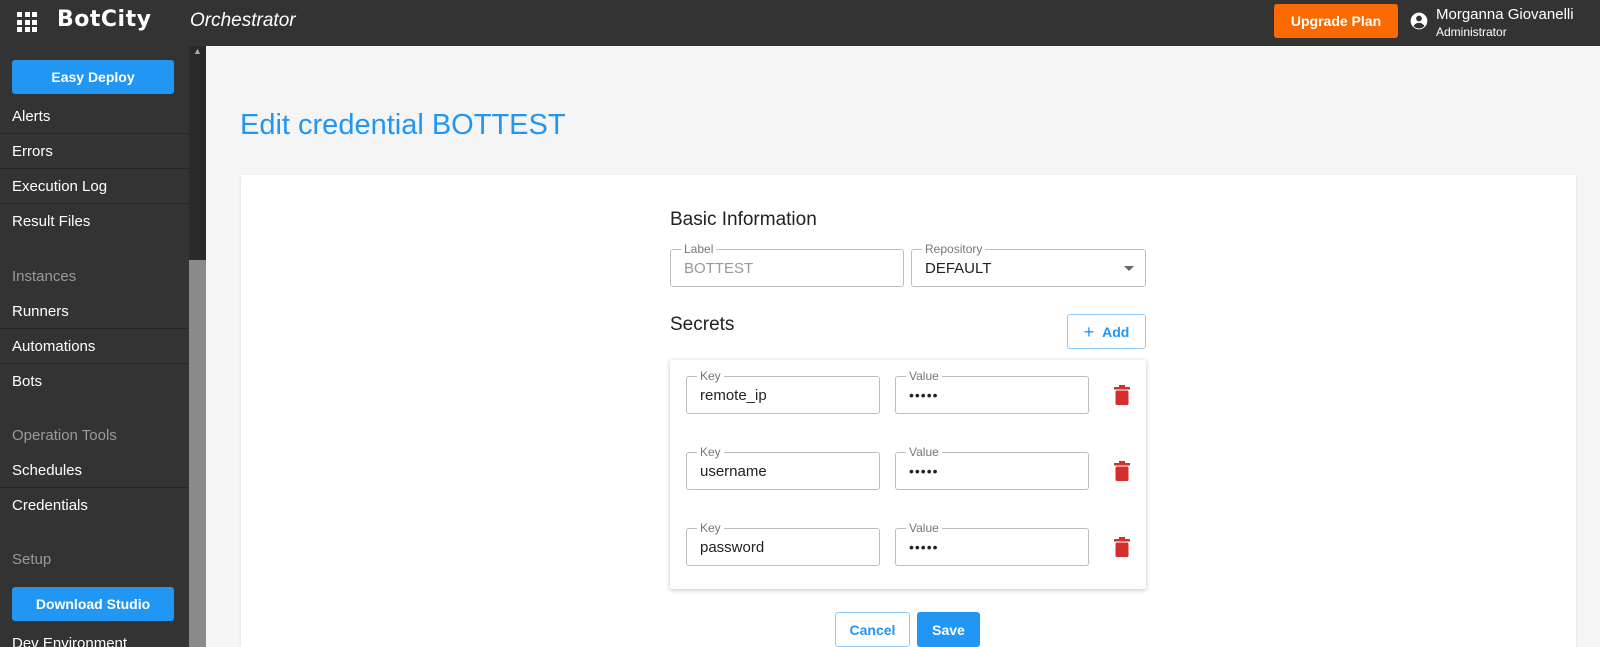 This screenshot has width=1600, height=647. Describe the element at coordinates (64, 435) in the screenshot. I see `sidebar-section-operation-tools: Operation Tools` at that location.